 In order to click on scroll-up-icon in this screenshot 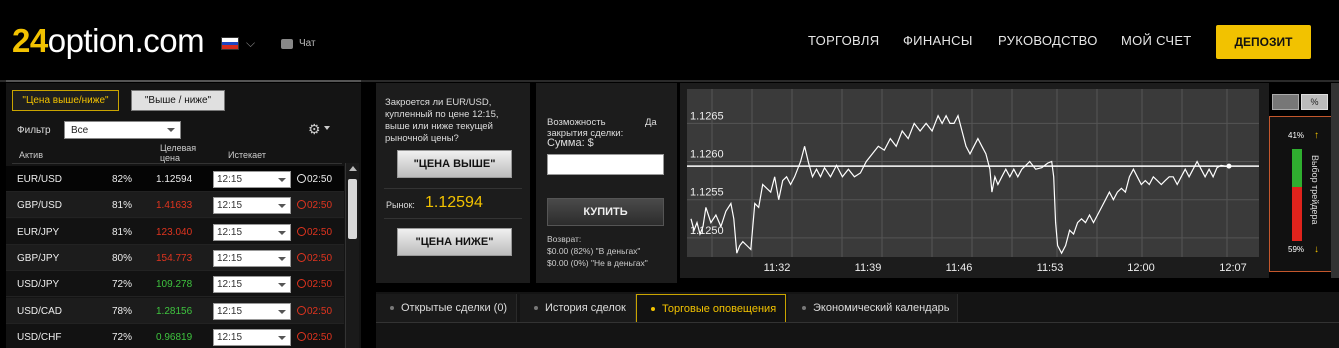, I will do `click(353, 168)`.